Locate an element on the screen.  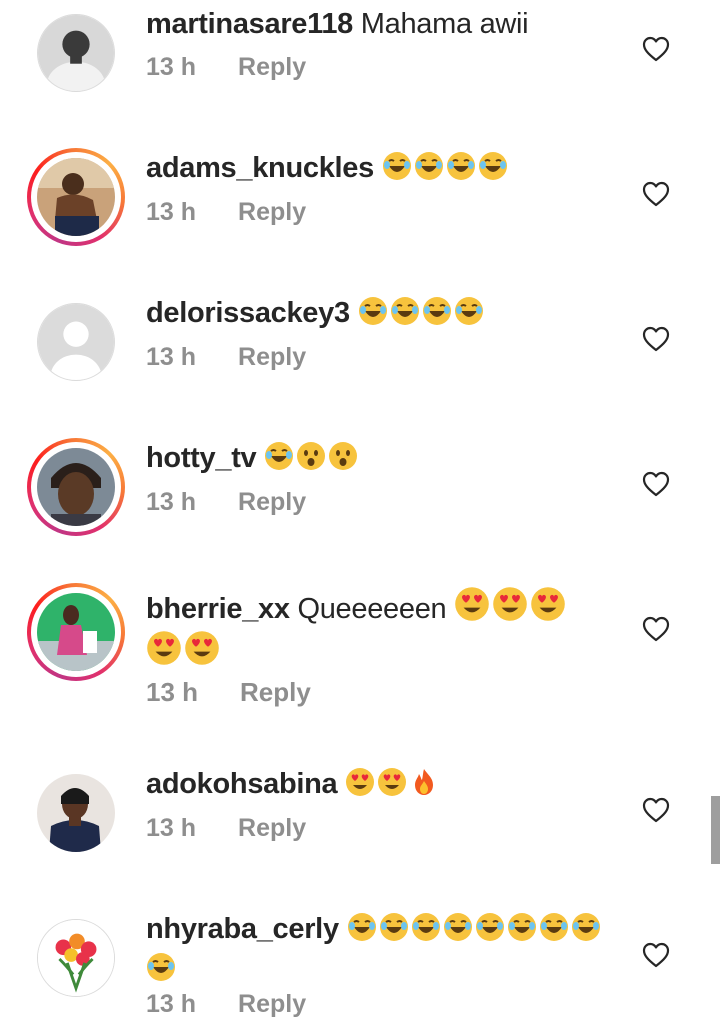
comment-username: delorissackey3 is located at coordinates (248, 313).